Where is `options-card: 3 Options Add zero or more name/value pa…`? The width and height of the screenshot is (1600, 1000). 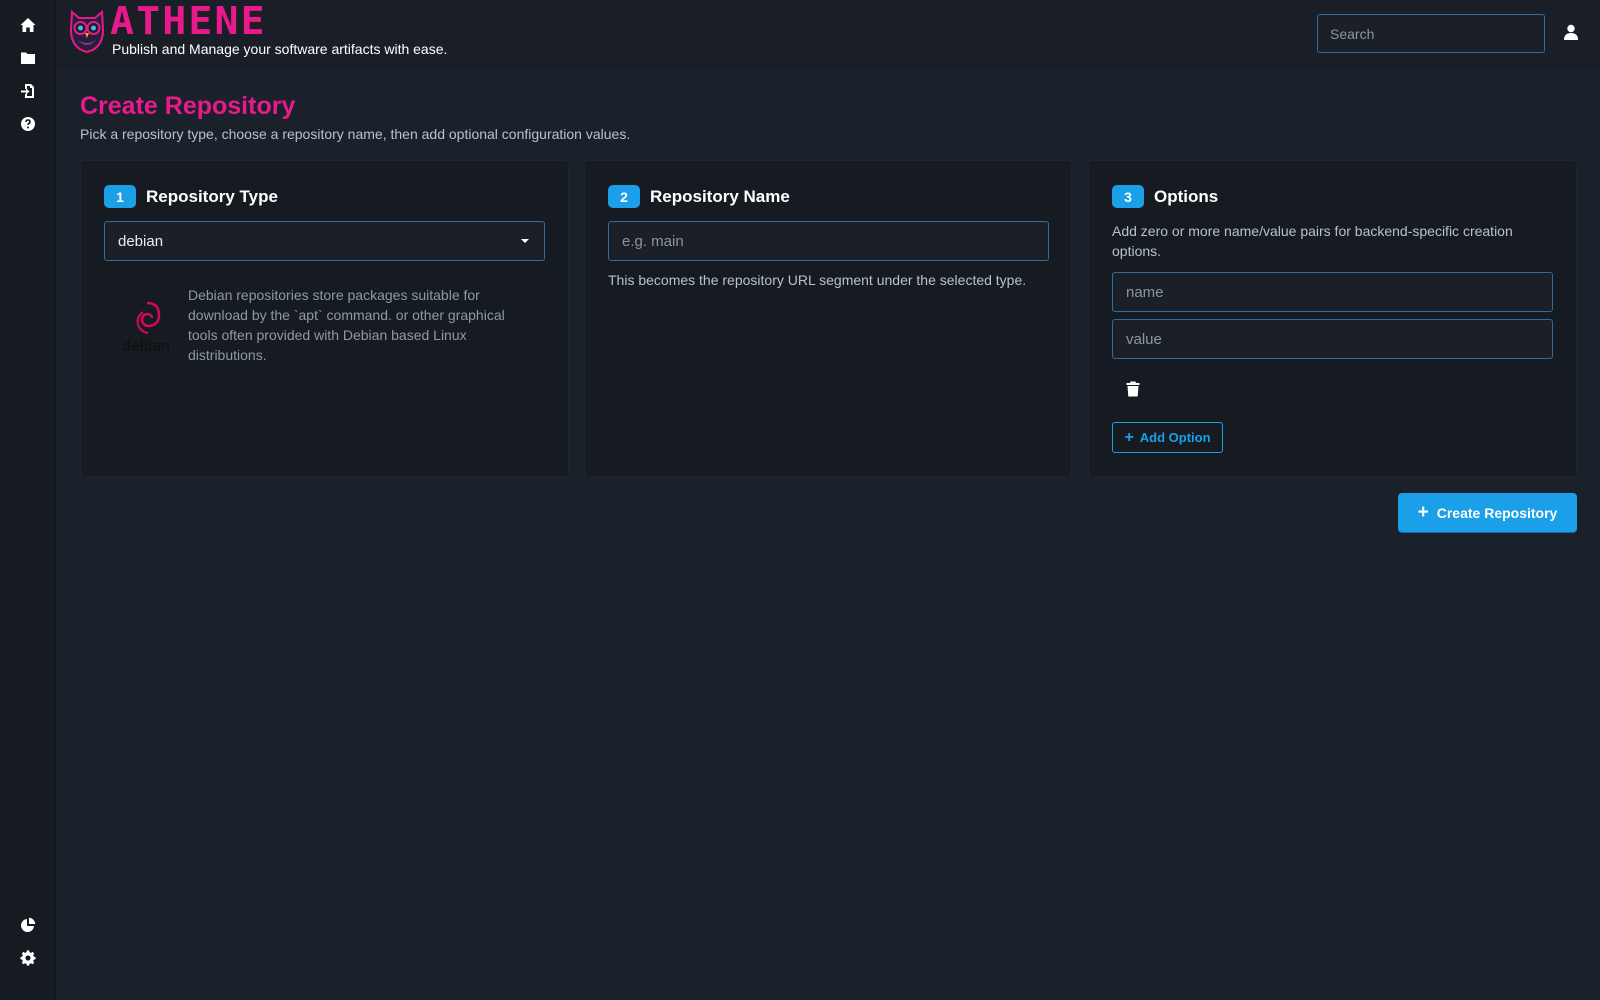 options-card: 3 Options Add zero or more name/value pa… is located at coordinates (1332, 318).